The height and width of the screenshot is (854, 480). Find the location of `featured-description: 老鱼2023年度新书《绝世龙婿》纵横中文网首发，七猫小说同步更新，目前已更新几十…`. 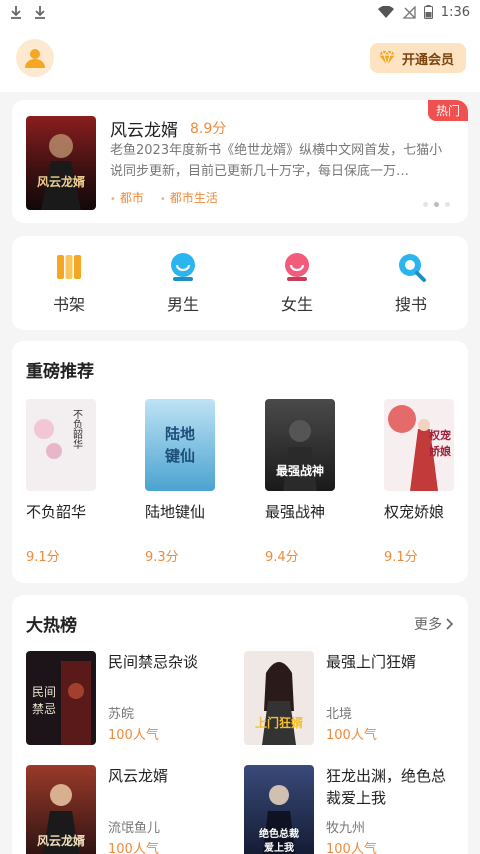

featured-description: 老鱼2023年度新书《绝世龙婿》纵横中文网首发，七猫小说同步更新，目前已更新几十… is located at coordinates (276, 161).